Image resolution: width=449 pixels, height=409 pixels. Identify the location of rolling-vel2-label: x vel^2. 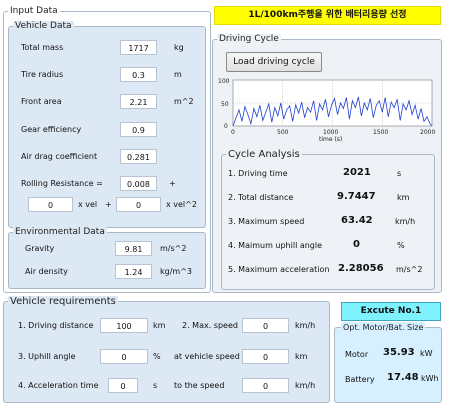
(181, 204).